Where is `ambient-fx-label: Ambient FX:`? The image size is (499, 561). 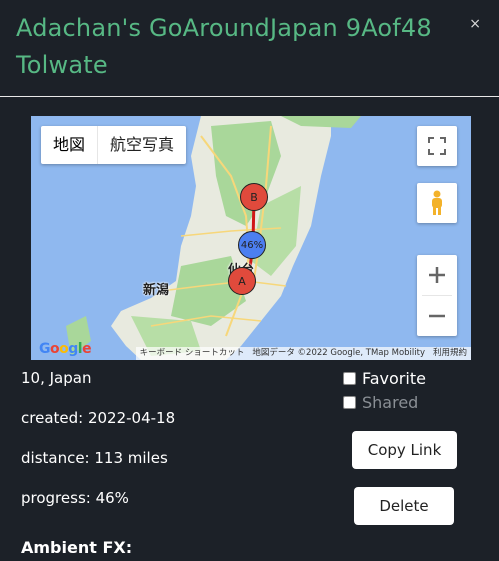 ambient-fx-label: Ambient FX: is located at coordinates (77, 547).